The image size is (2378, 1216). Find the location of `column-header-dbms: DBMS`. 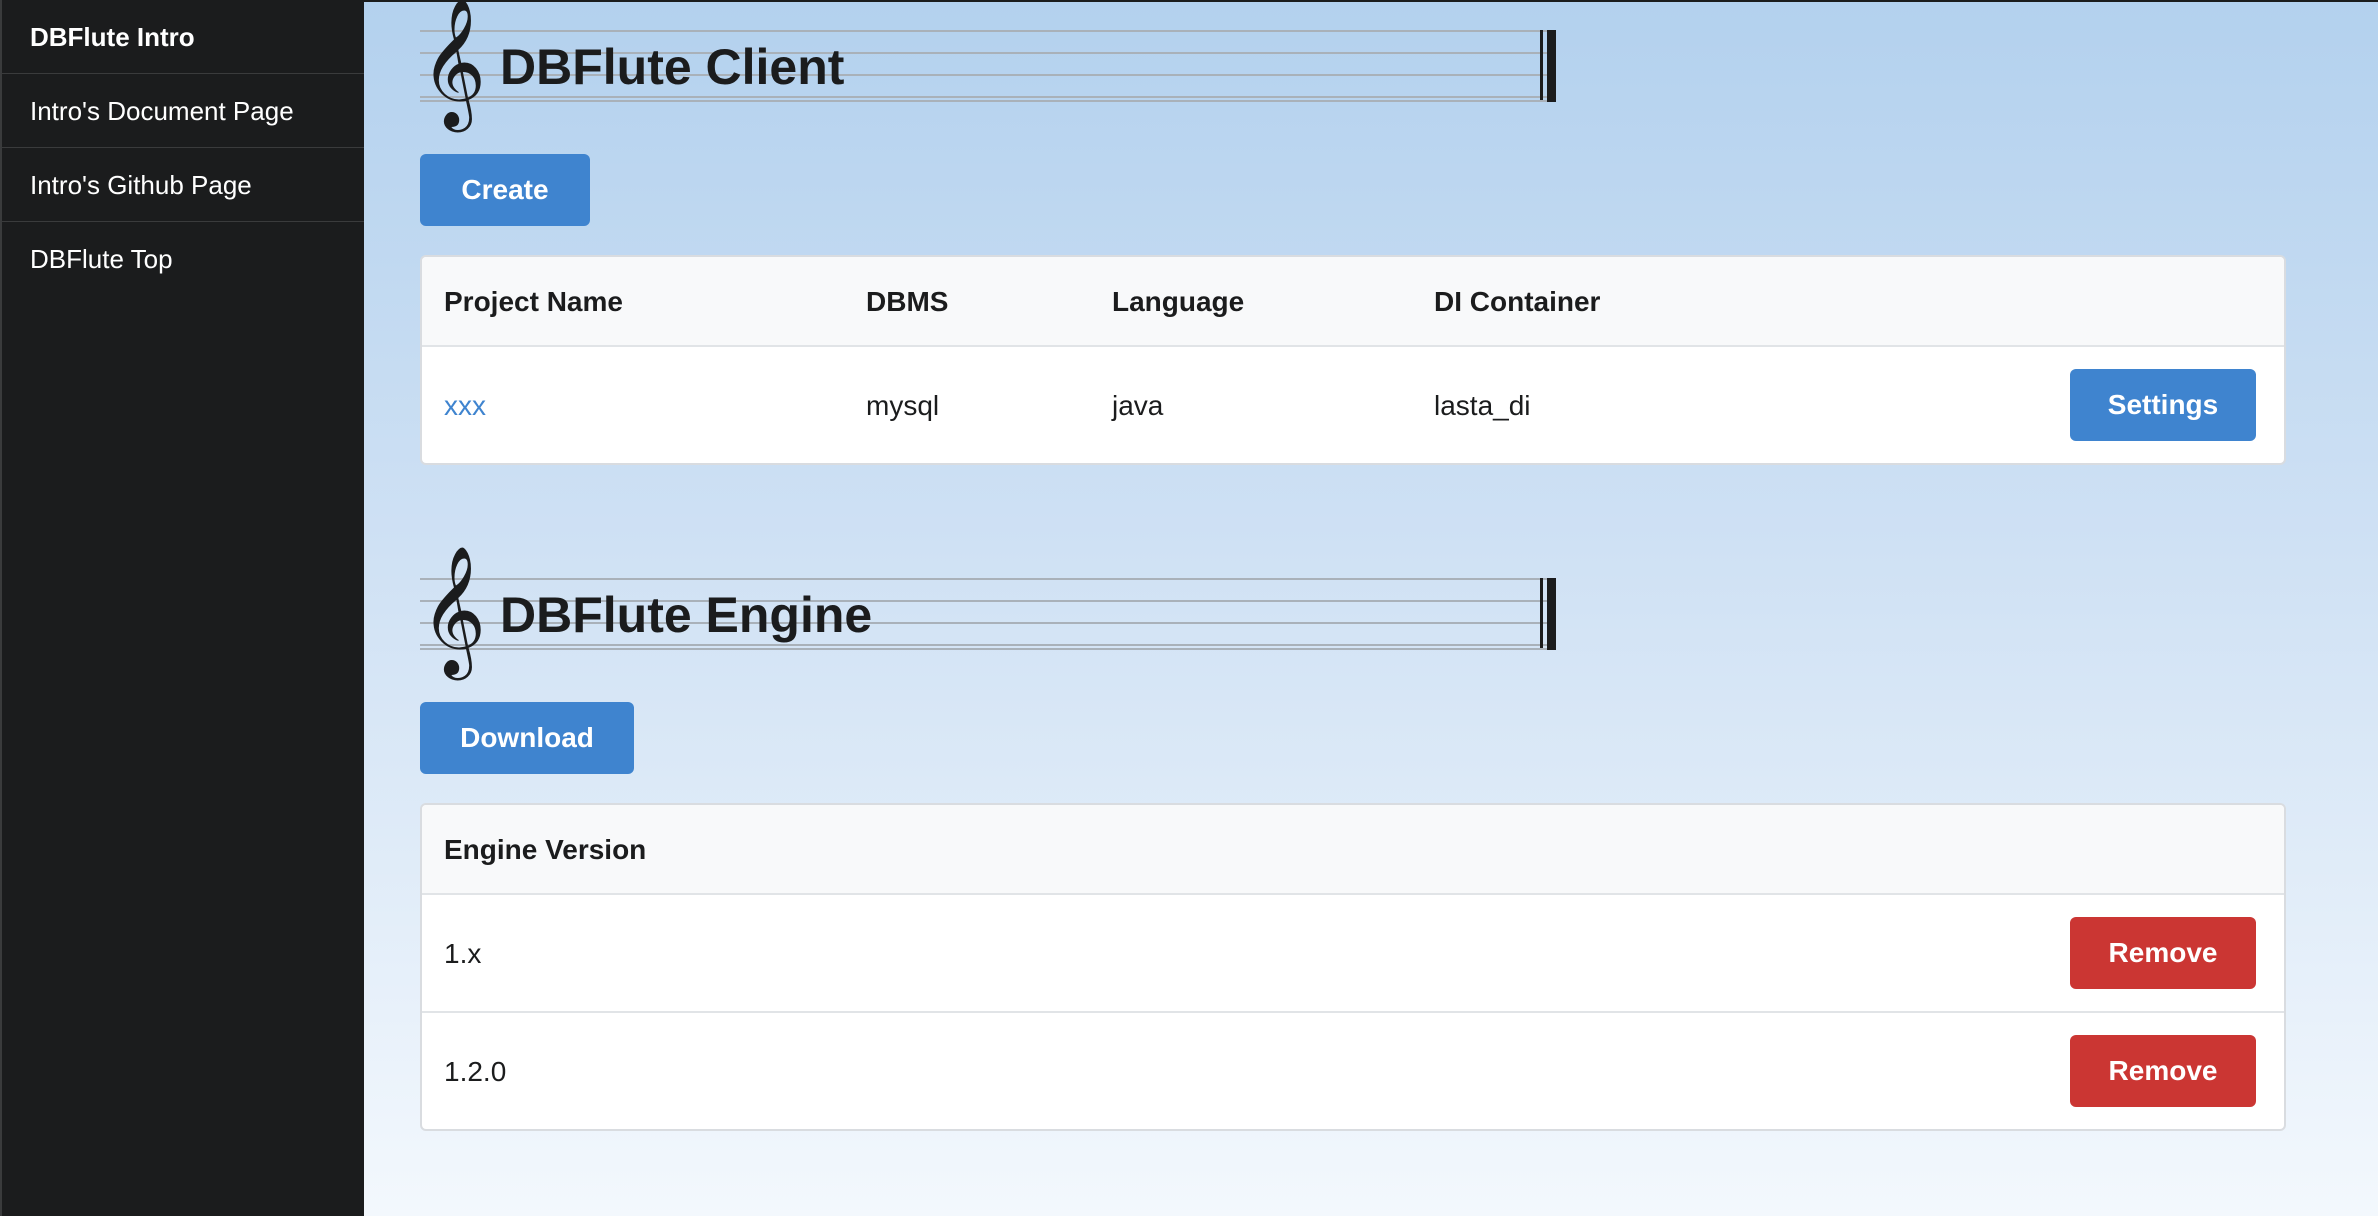

column-header-dbms: DBMS is located at coordinates (907, 301).